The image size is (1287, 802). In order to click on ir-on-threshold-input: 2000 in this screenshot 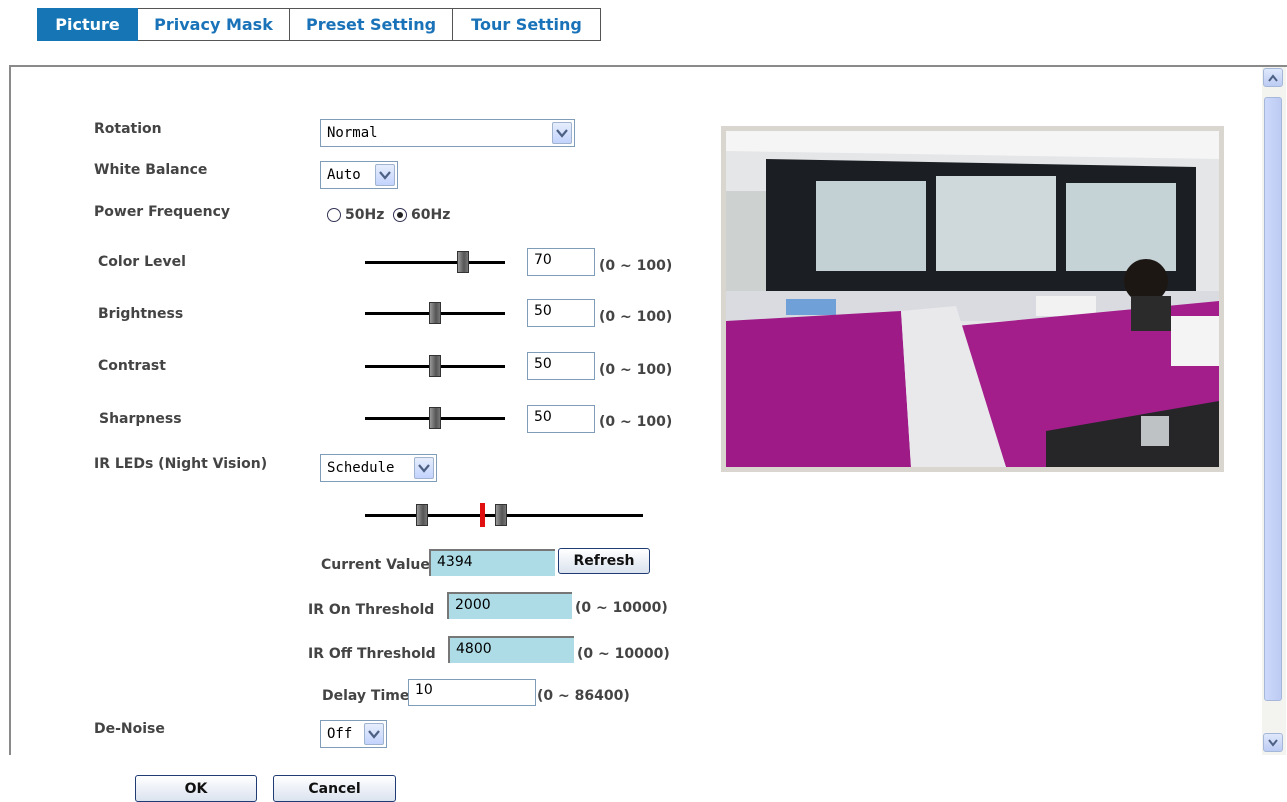, I will do `click(509, 605)`.